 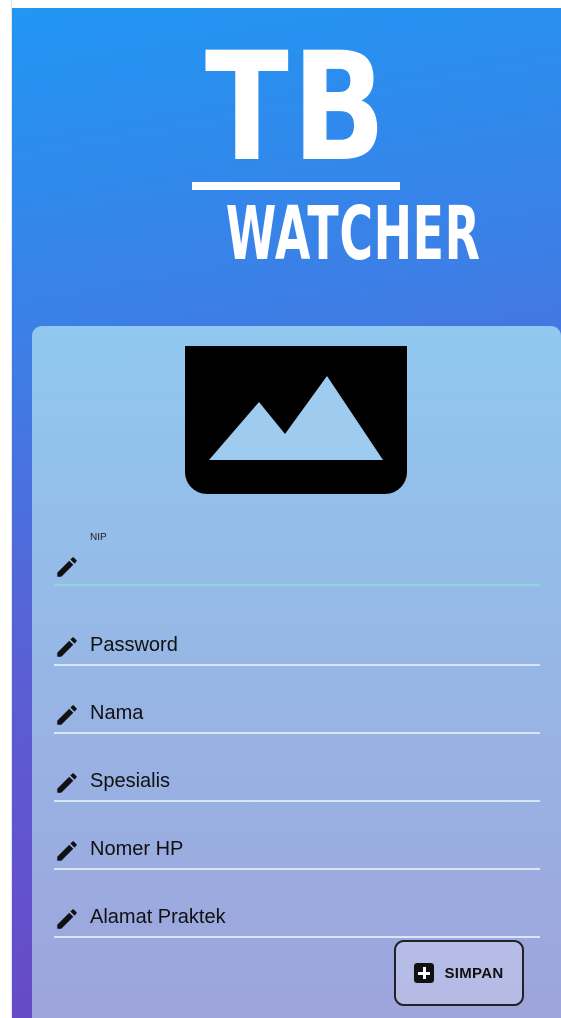 What do you see at coordinates (474, 973) in the screenshot?
I see `simpan-button-label: SIMPAN` at bounding box center [474, 973].